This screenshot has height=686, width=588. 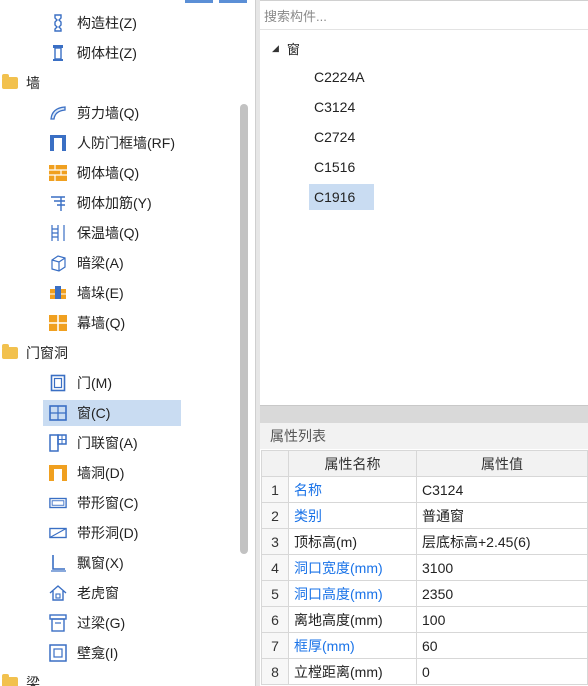 What do you see at coordinates (58, 533) in the screenshot?
I see `strip-hole-icon` at bounding box center [58, 533].